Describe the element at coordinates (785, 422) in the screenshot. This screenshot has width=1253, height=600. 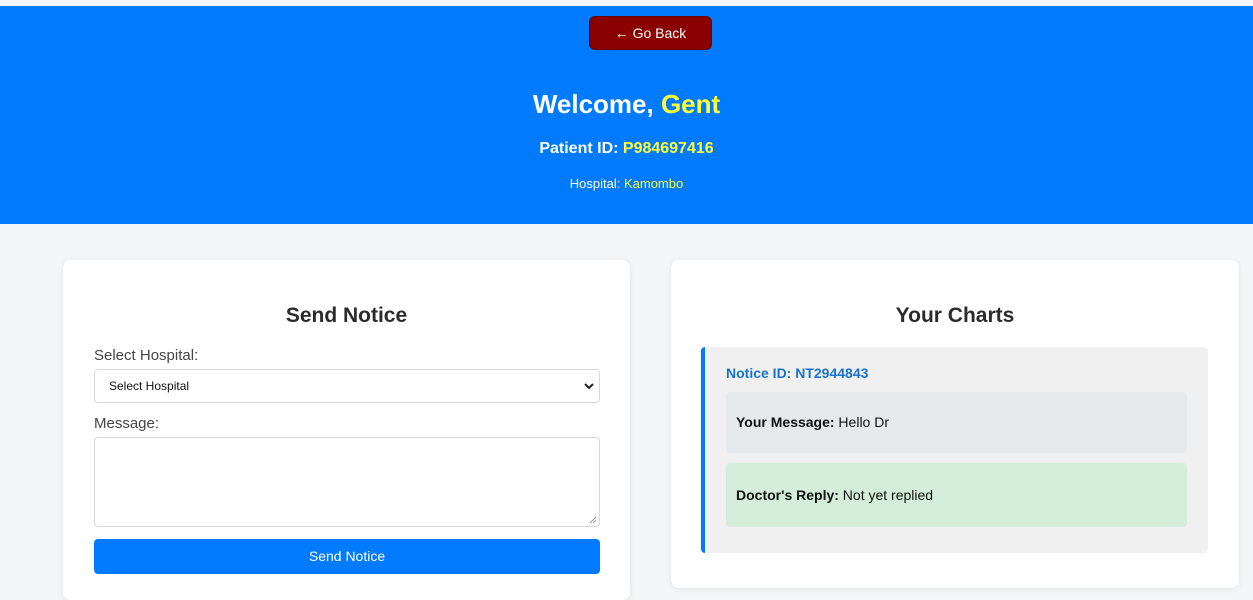
I see `your-message-label: Your Message:` at that location.